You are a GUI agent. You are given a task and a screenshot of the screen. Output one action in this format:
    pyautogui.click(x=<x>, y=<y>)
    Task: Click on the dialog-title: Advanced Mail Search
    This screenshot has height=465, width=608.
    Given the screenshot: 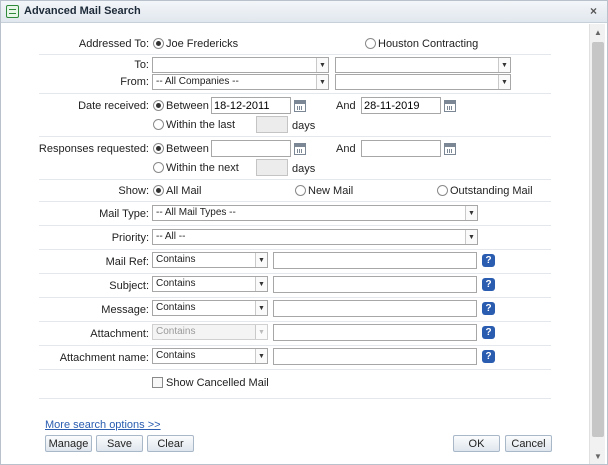 What is the action you would take?
    pyautogui.click(x=82, y=11)
    